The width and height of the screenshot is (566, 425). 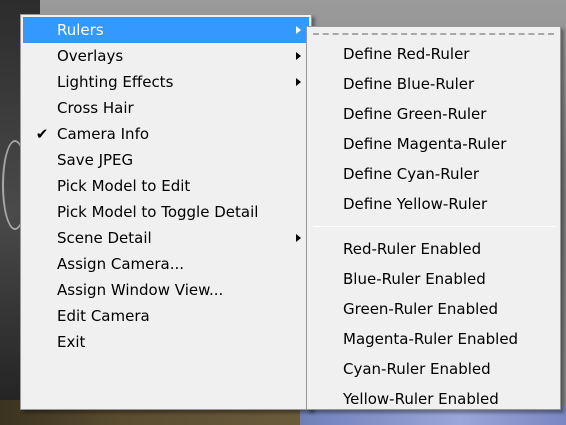 I want to click on submenu-item-red-ruler-enabled: Red-Ruler Enabled, so click(x=433, y=249).